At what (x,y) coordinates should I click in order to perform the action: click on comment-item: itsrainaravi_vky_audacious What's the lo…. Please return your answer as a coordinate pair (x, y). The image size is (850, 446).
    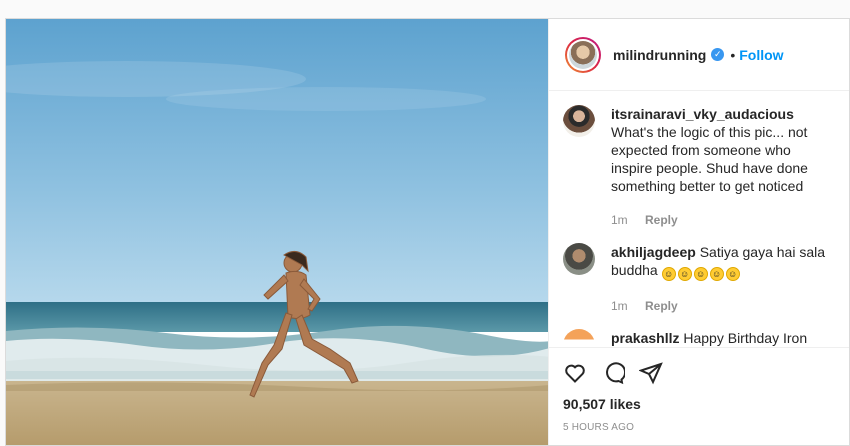
    Looking at the image, I should click on (698, 167).